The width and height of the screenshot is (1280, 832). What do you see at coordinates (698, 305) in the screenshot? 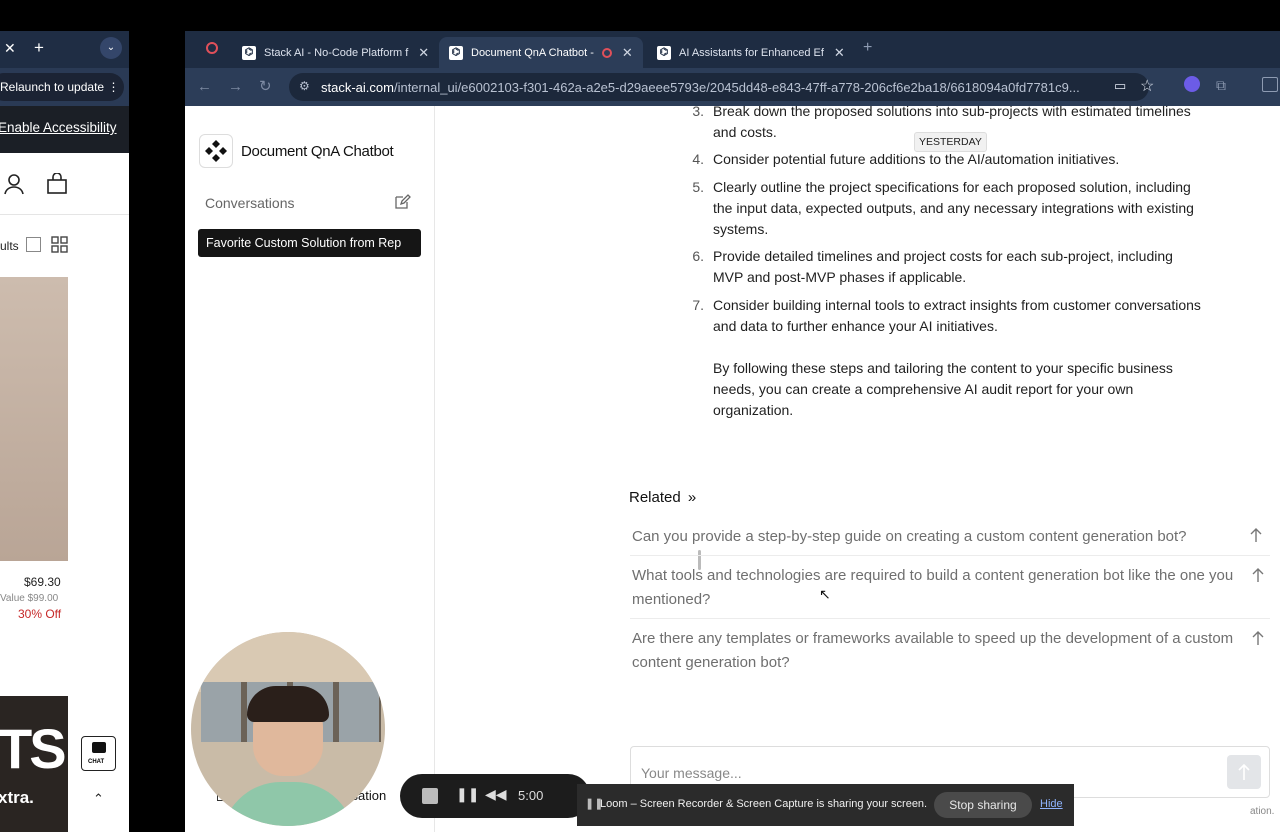
I see `list-number: 7.` at bounding box center [698, 305].